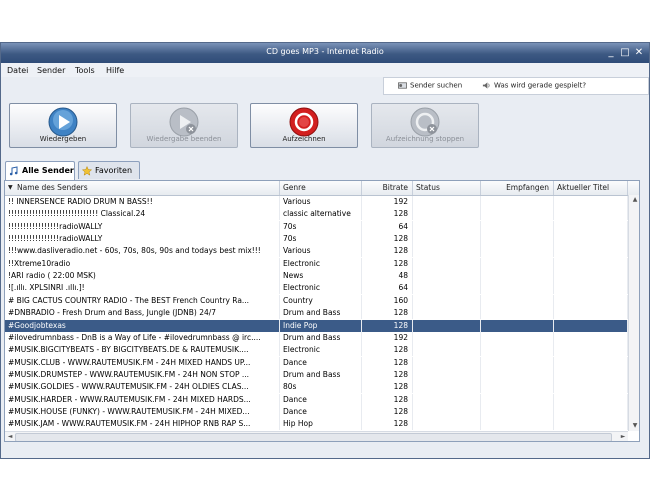  I want to click on table-row: !!!!!!!!!!!!!!!!!radioWALLY 70s 64, so click(322, 226).